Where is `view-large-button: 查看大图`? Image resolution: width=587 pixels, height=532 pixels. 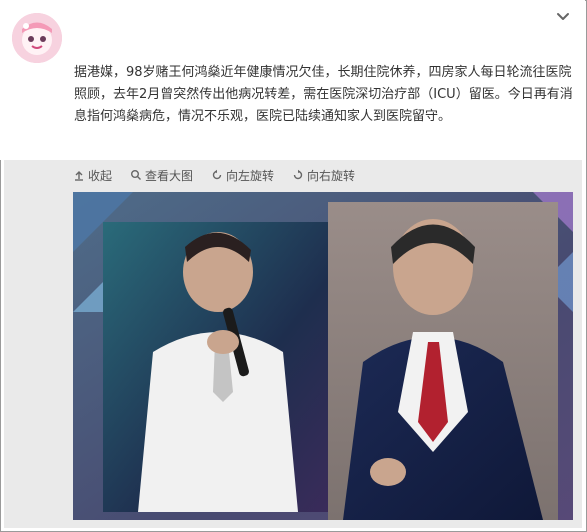 view-large-button: 查看大图 is located at coordinates (161, 175).